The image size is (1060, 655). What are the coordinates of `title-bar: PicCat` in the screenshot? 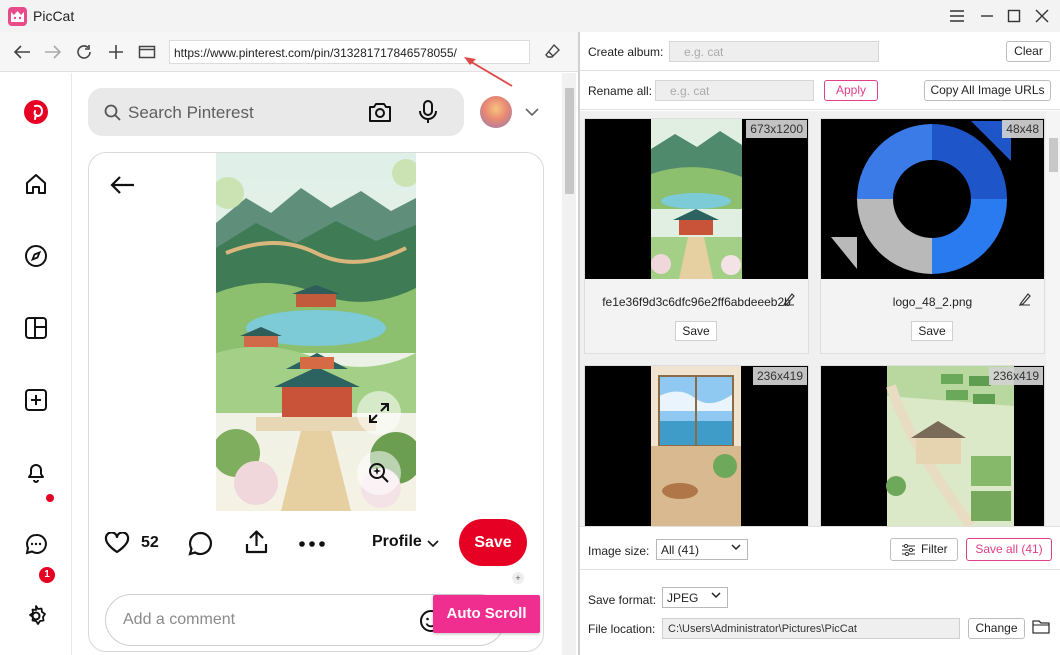 It's located at (530, 16).